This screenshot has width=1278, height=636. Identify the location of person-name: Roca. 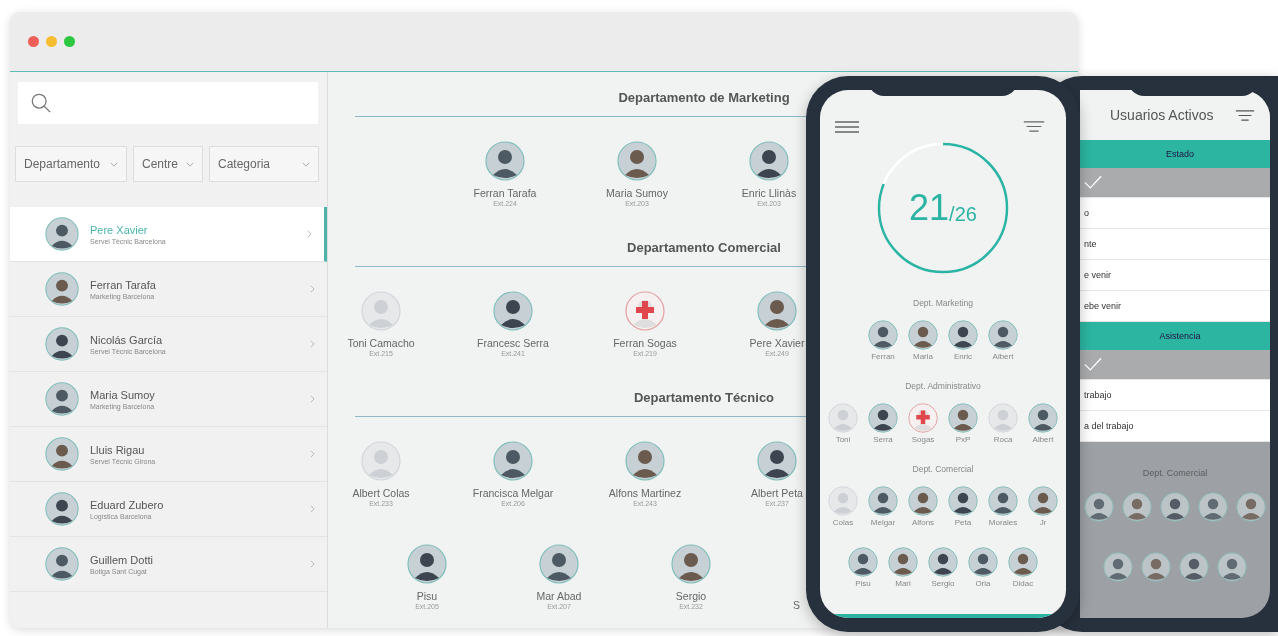
(1003, 439).